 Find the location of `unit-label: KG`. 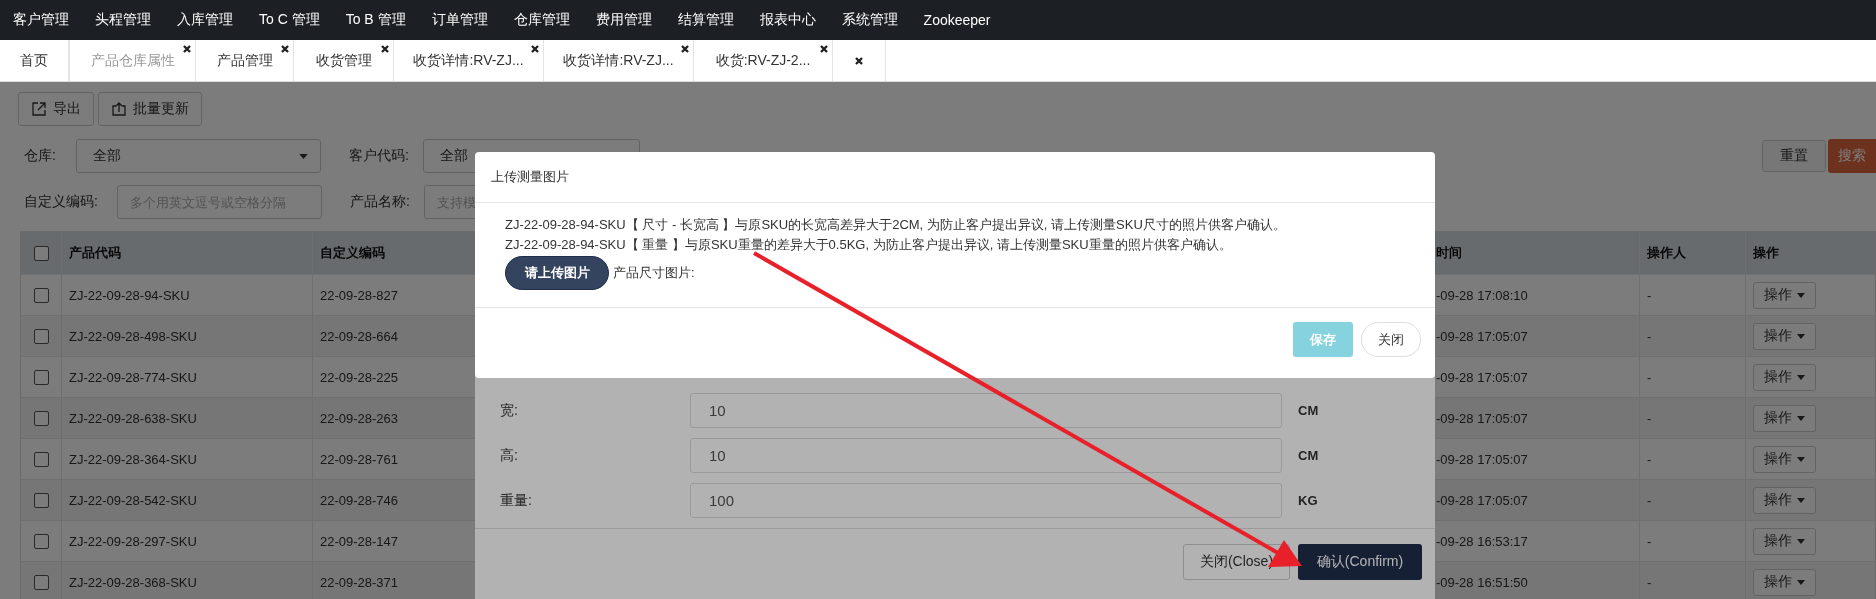

unit-label: KG is located at coordinates (1308, 500).